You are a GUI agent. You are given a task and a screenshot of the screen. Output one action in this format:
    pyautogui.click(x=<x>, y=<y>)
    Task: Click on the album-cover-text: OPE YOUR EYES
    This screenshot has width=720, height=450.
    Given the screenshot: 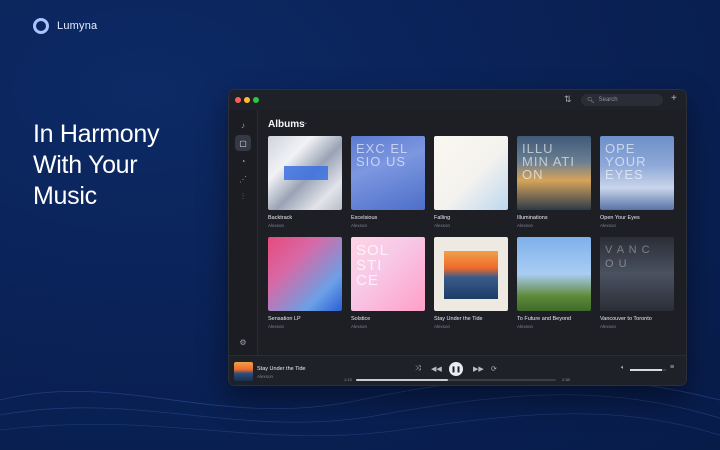 What is the action you would take?
    pyautogui.click(x=626, y=161)
    